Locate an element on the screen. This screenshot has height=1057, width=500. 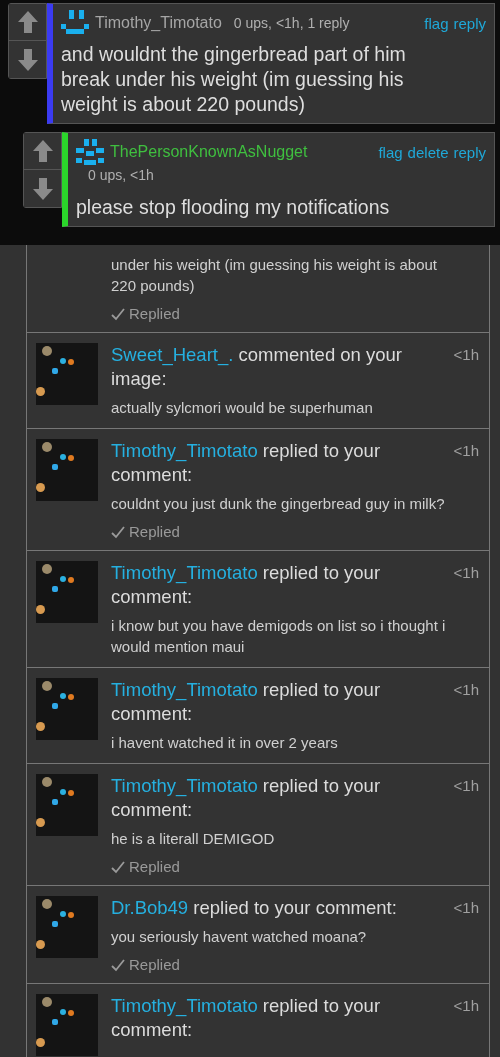
comment-meta: 0 ups, <1h is located at coordinates (121, 175).